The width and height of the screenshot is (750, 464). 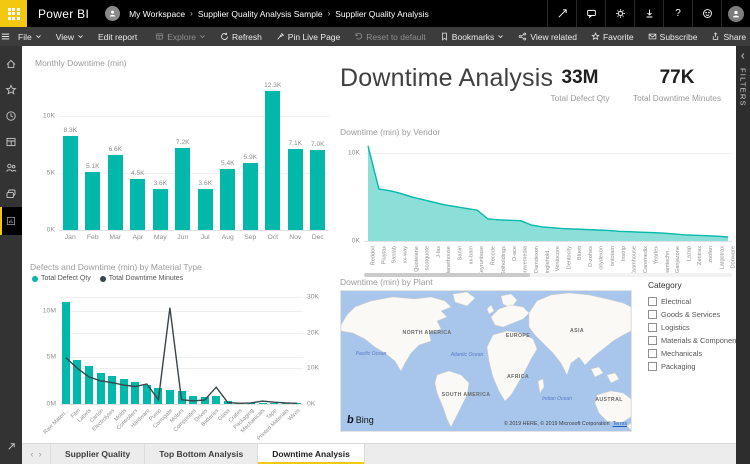 What do you see at coordinates (677, 98) in the screenshot?
I see `kpi-label: Total Downtime Minutes` at bounding box center [677, 98].